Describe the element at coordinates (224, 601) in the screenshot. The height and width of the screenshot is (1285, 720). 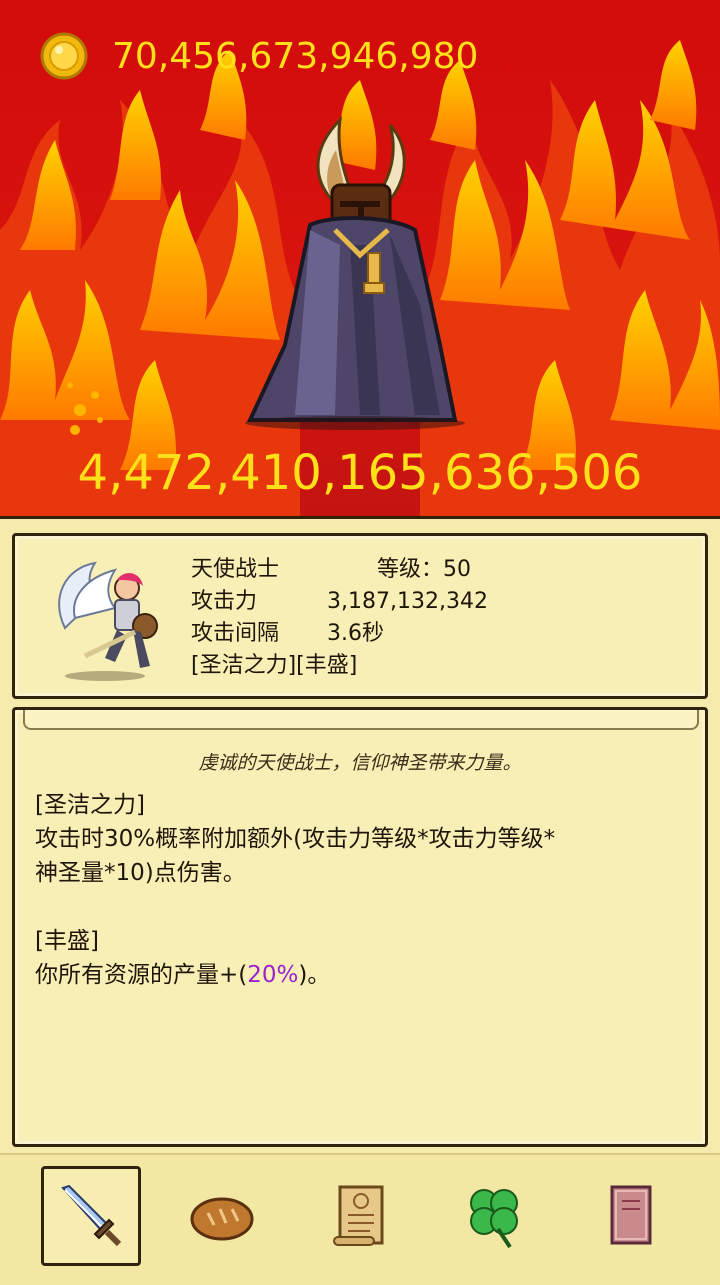
I see `attack-label: 攻击力` at that location.